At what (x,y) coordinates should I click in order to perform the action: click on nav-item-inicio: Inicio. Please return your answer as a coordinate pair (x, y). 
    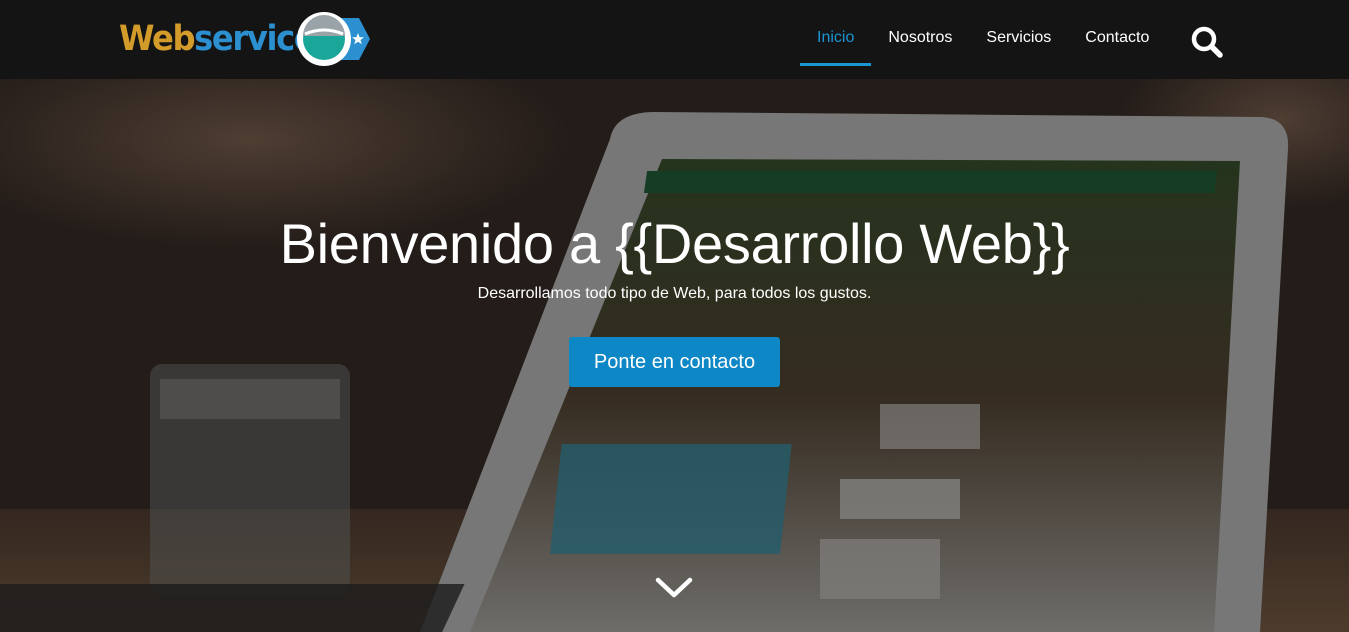
    Looking at the image, I should click on (836, 39).